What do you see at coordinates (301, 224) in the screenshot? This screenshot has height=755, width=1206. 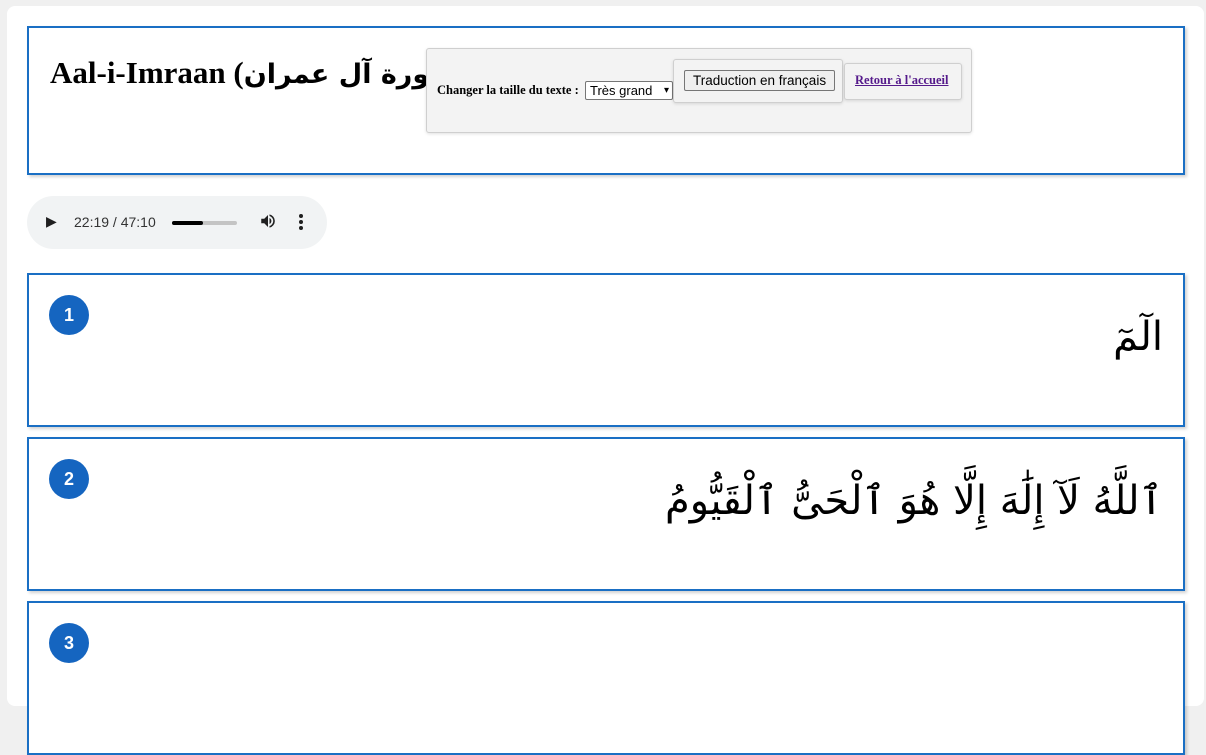 I see `more-options-icon` at bounding box center [301, 224].